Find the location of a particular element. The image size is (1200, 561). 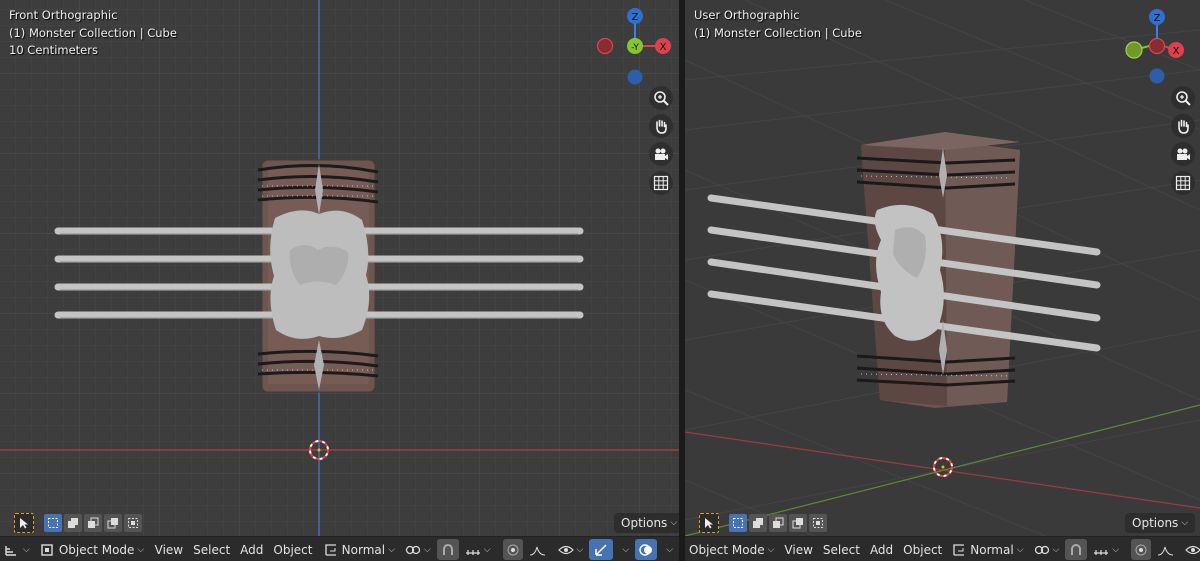

link-icon is located at coordinates (413, 549).